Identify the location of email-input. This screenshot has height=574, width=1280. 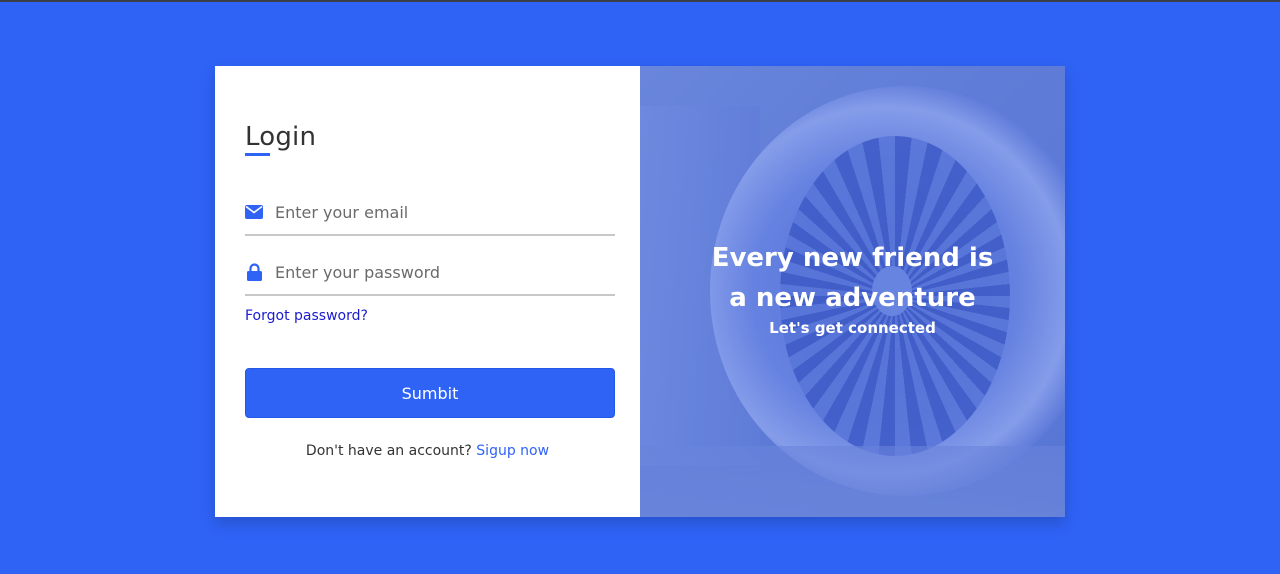
(435, 212).